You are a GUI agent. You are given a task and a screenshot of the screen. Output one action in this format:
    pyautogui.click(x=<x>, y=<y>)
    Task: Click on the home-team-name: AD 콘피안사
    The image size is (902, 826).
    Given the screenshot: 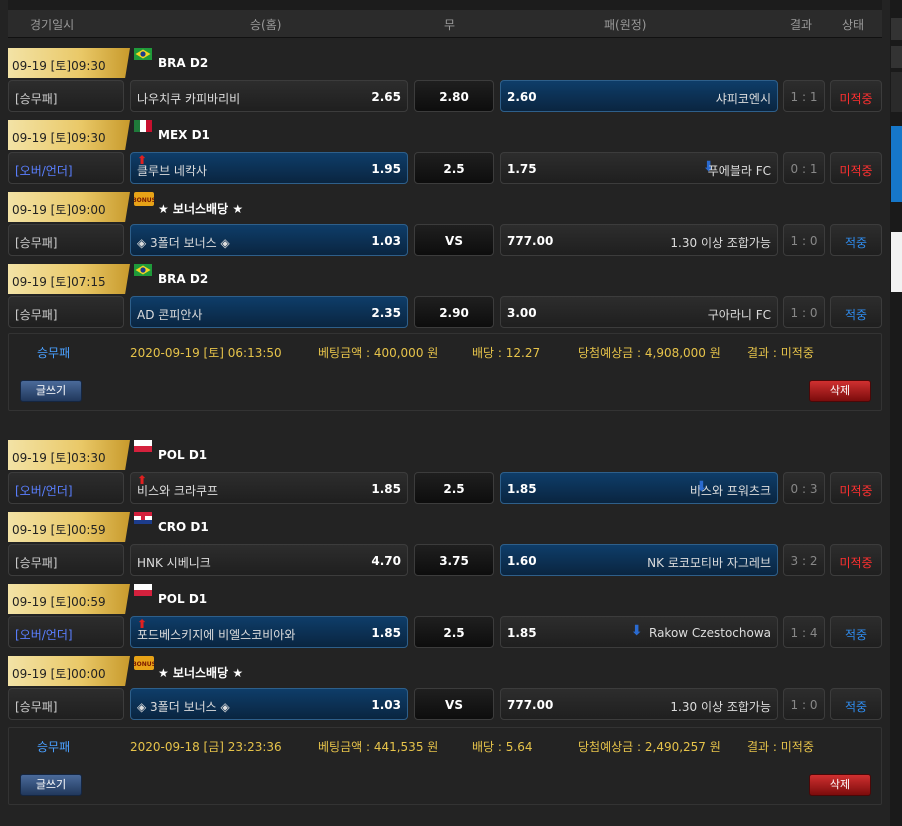 What is the action you would take?
    pyautogui.click(x=170, y=315)
    